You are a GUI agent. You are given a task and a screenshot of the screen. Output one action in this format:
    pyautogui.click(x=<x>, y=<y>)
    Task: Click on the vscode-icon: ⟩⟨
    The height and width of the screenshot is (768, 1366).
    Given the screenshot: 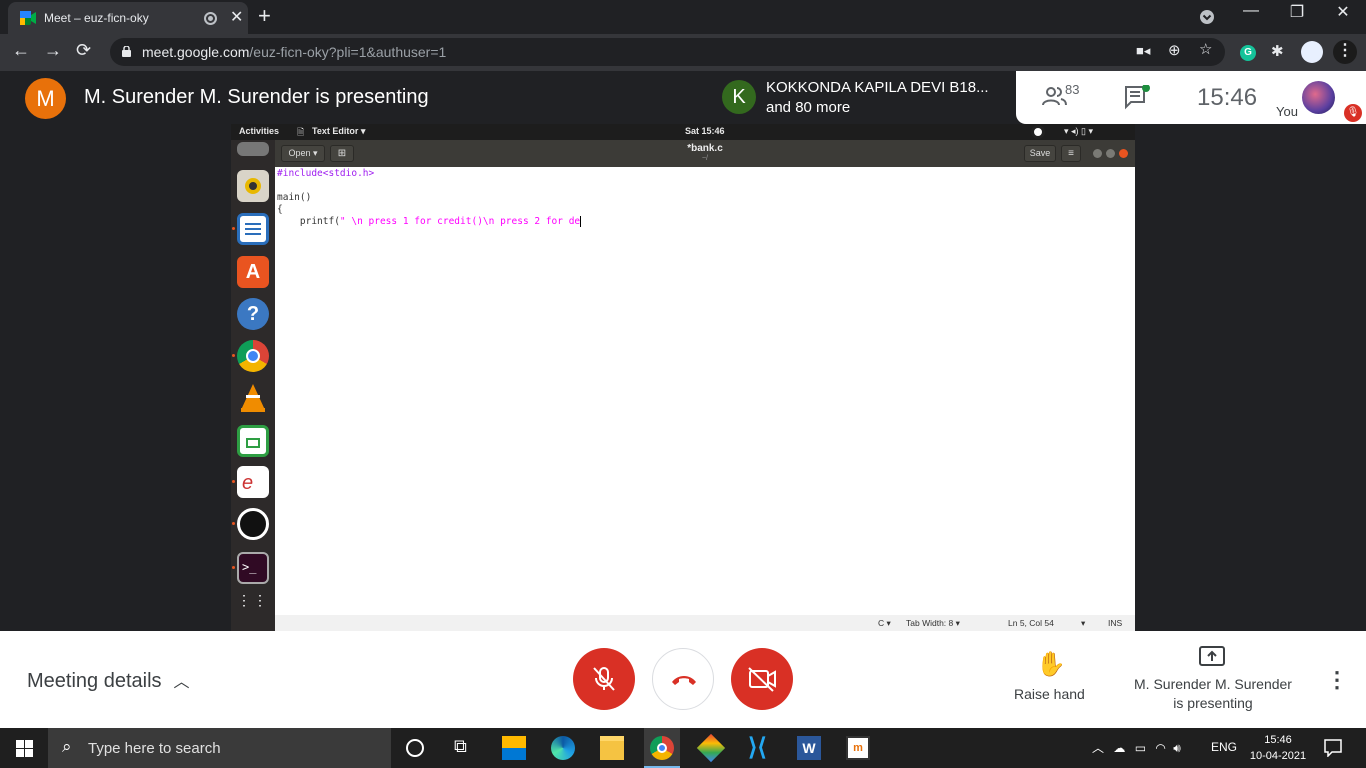 What is the action you would take?
    pyautogui.click(x=760, y=748)
    